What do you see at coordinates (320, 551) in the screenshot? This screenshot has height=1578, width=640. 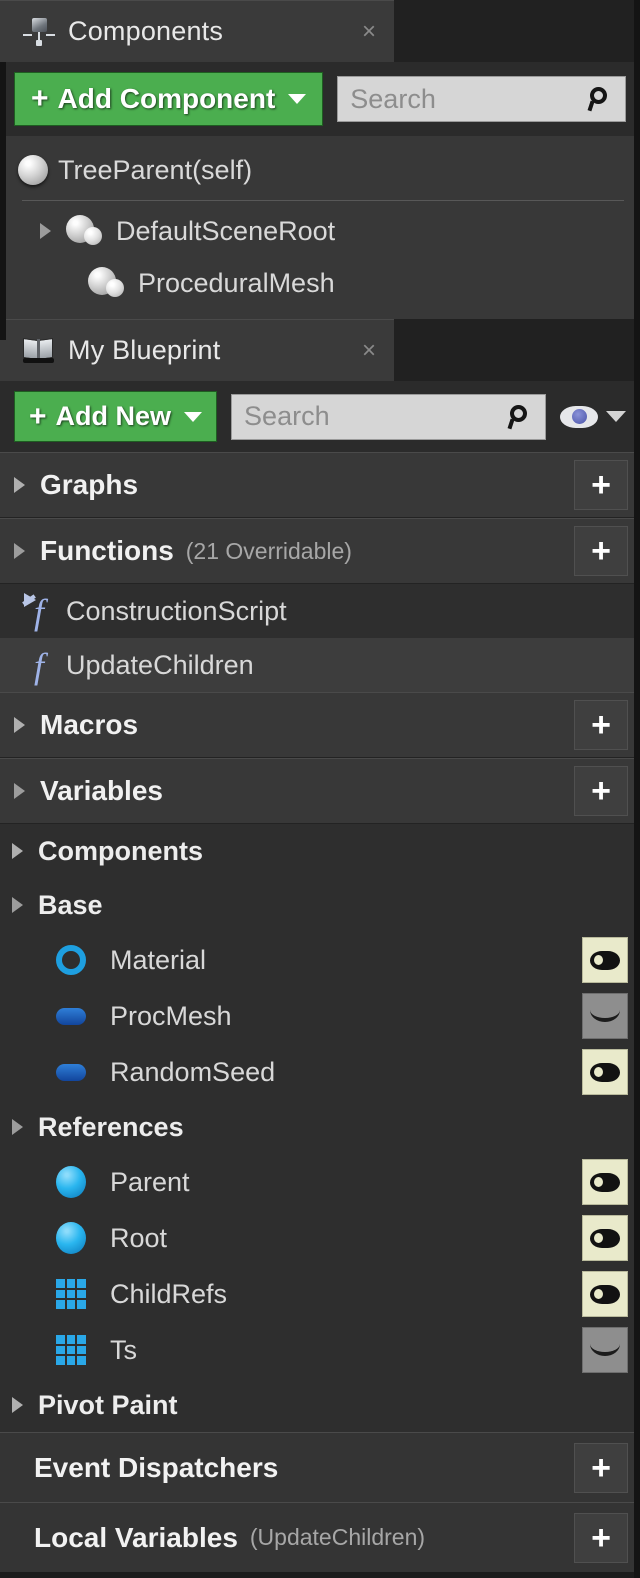 I see `section-functions: Functions (21 Overridable) +` at bounding box center [320, 551].